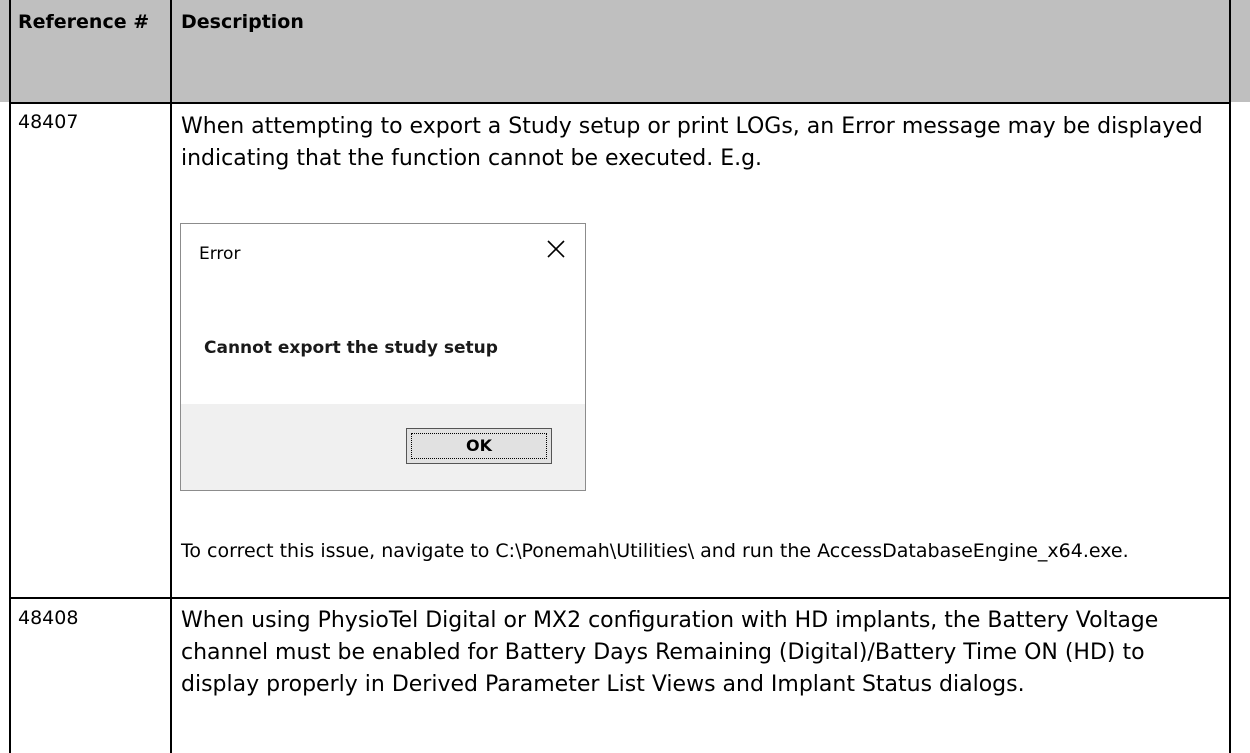 This screenshot has width=1250, height=753. I want to click on dialog-title: Error, so click(220, 254).